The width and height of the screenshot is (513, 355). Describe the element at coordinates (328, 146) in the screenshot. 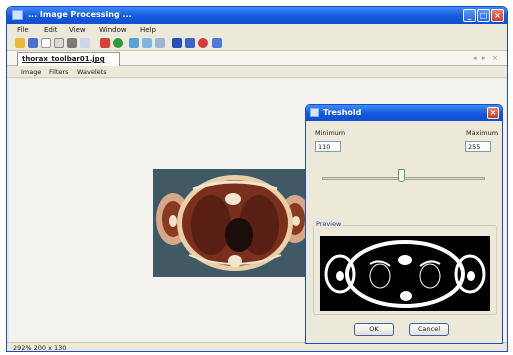

I see `minimum-field: 110` at that location.